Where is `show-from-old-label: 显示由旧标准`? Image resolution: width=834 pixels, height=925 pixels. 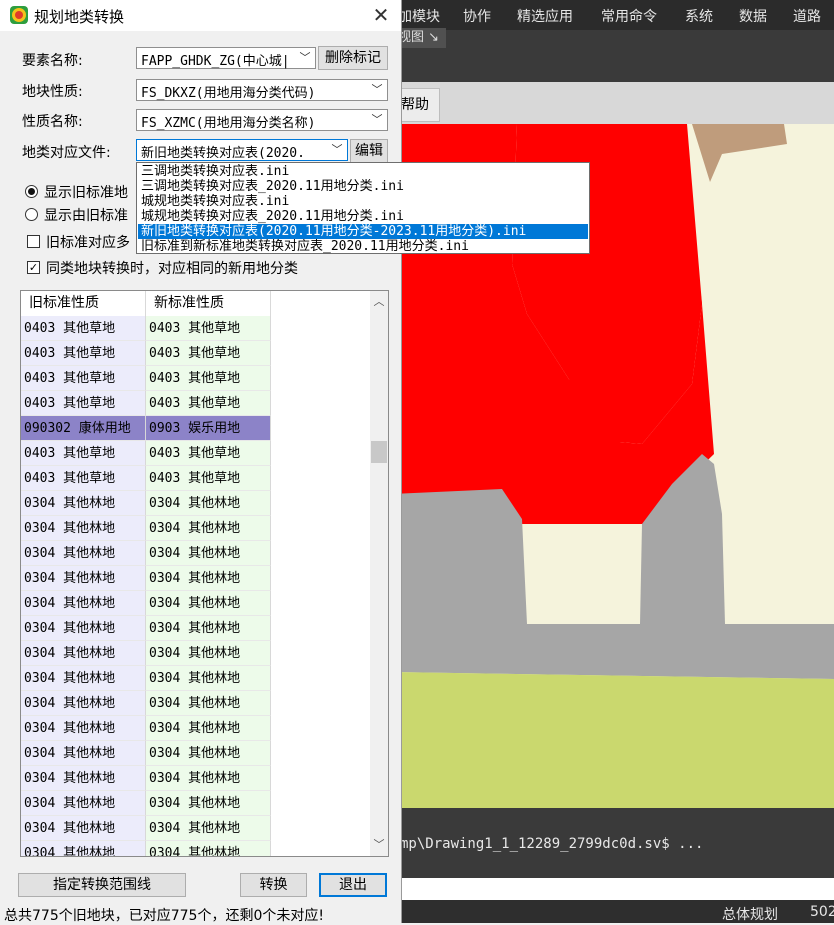
show-from-old-label: 显示由旧标准 is located at coordinates (86, 216).